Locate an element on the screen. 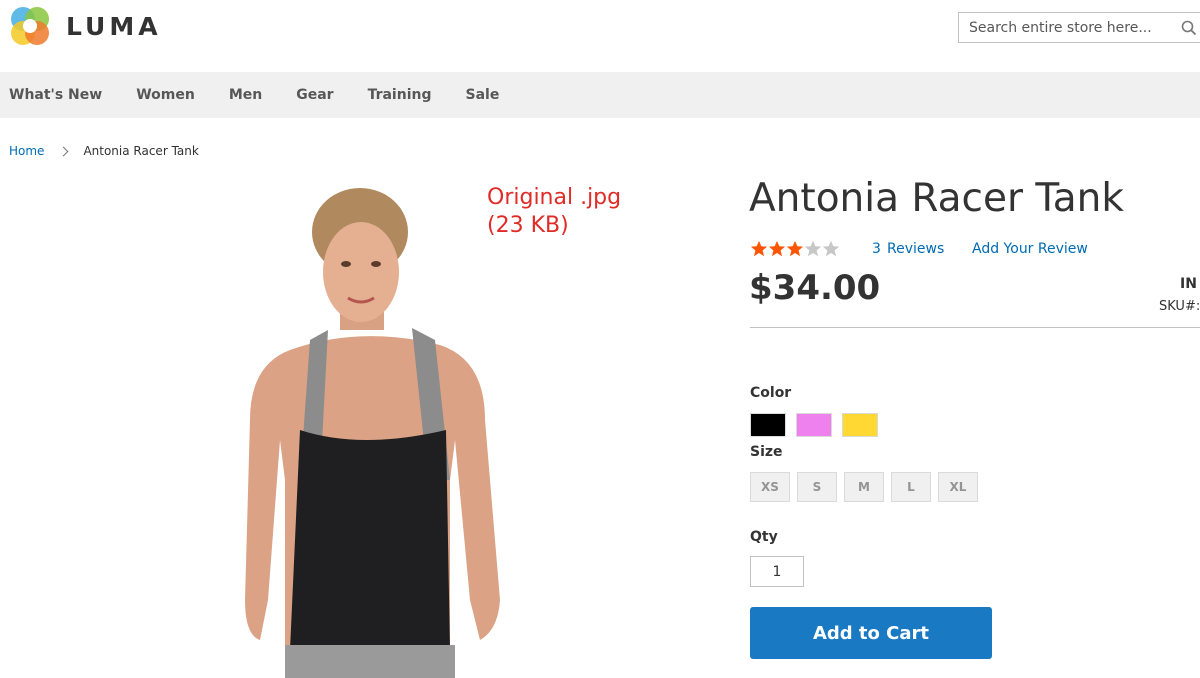 This screenshot has height=678, width=1200. nav-item-gear: Gear is located at coordinates (314, 95).